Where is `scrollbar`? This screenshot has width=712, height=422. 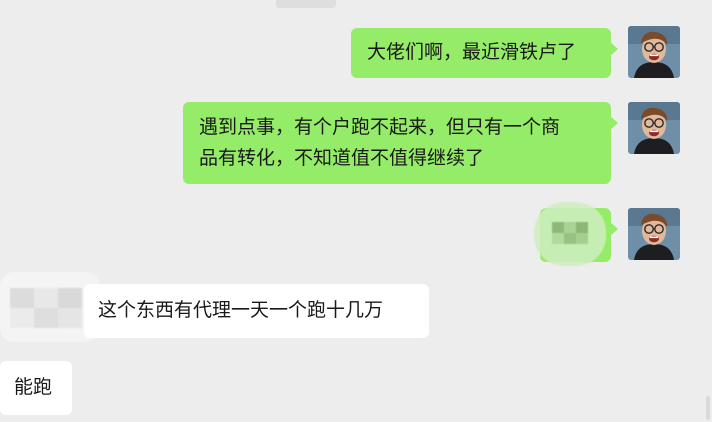
scrollbar is located at coordinates (708, 408).